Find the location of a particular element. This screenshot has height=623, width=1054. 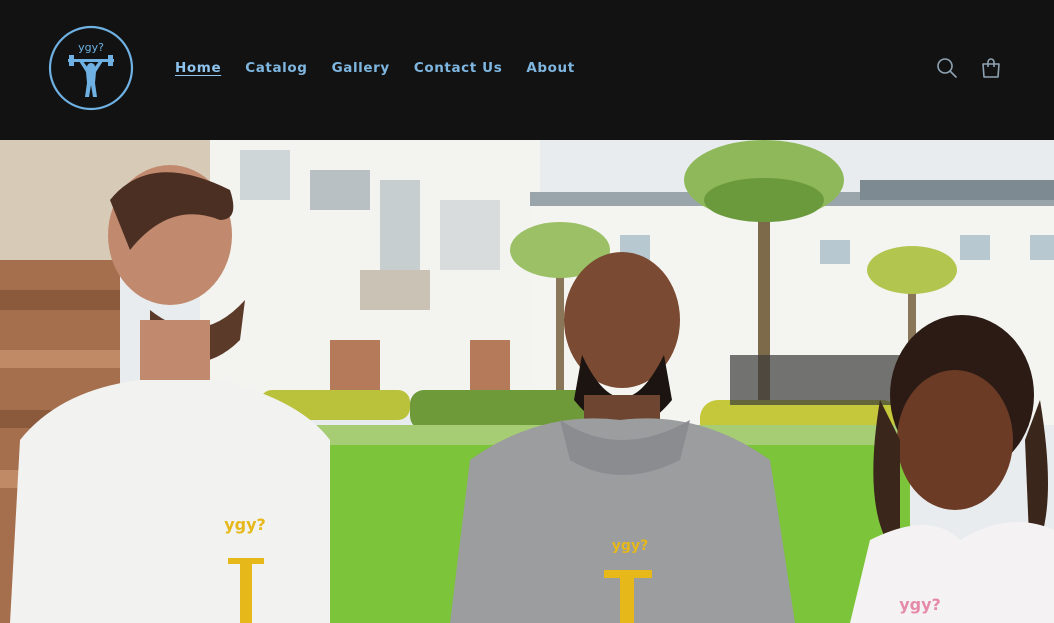

cart-icon is located at coordinates (991, 68).